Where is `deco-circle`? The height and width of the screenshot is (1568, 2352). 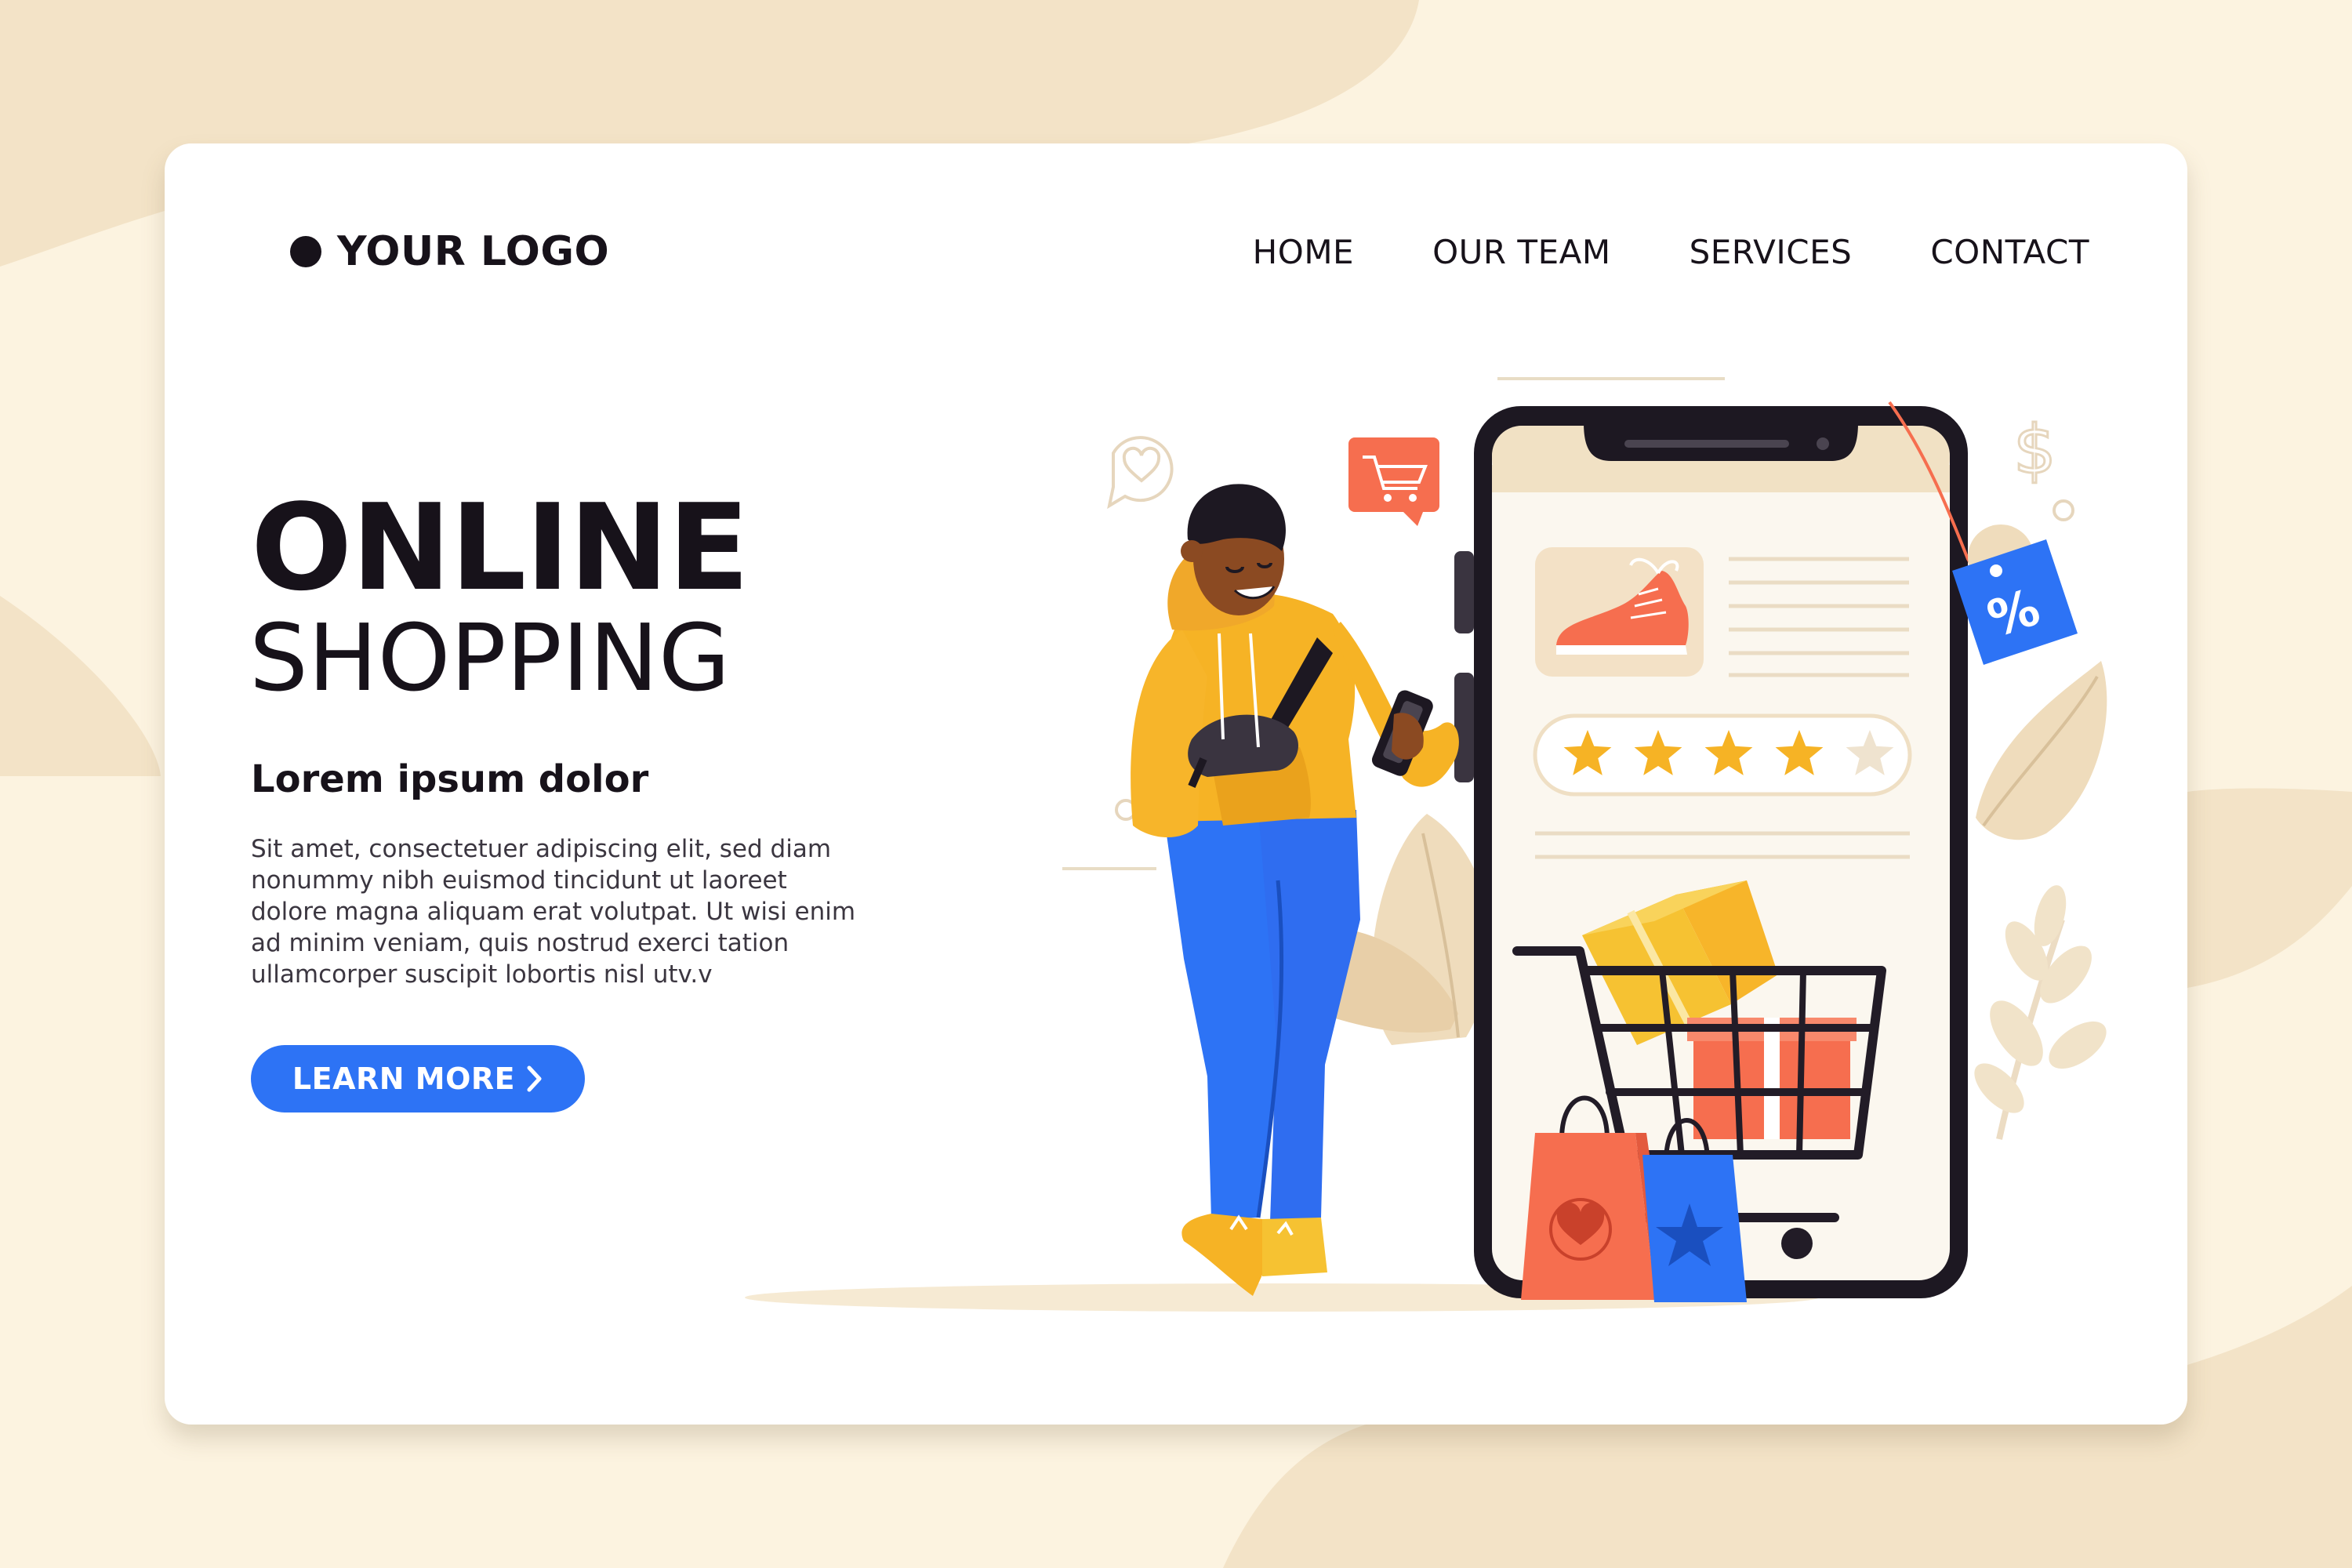
deco-circle is located at coordinates (2063, 510).